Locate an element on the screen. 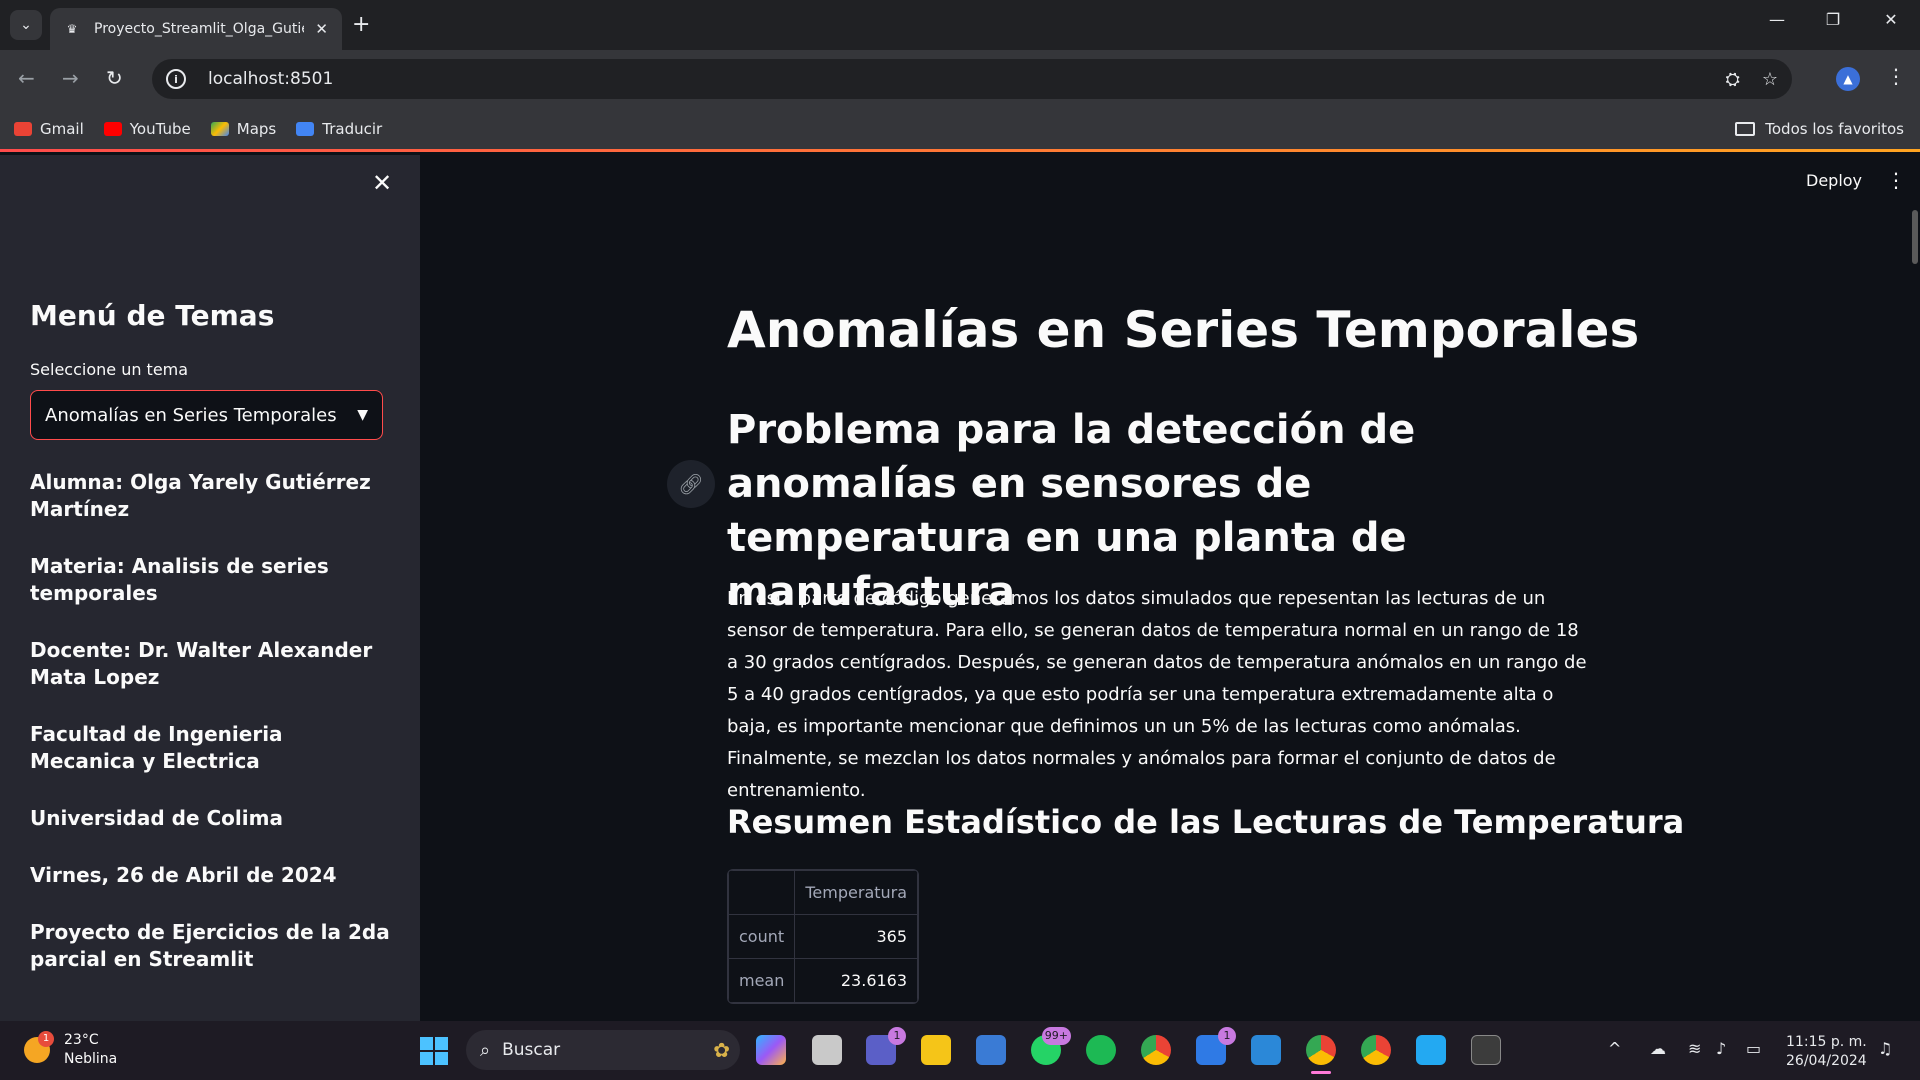  store-icon is located at coordinates (991, 1050).